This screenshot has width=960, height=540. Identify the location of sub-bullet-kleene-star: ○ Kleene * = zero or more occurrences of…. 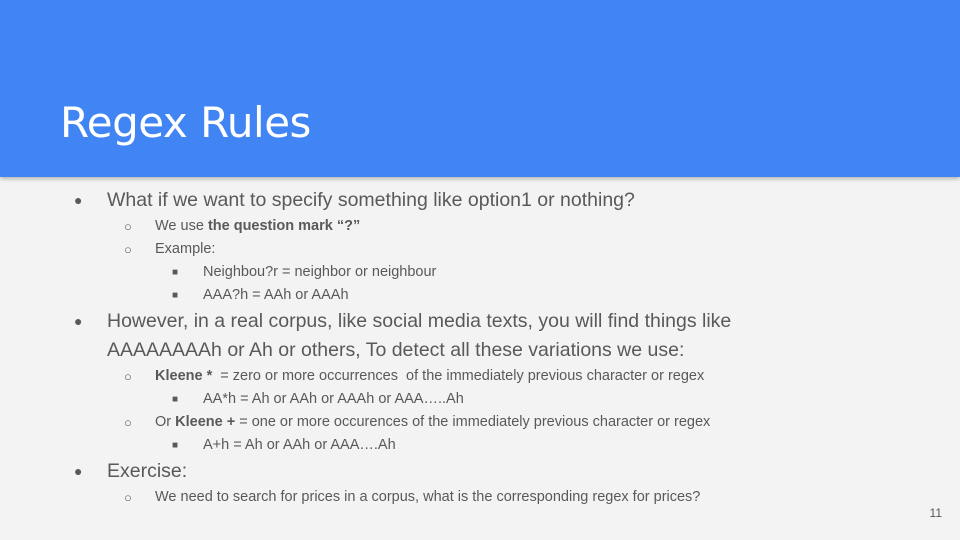
(480, 376).